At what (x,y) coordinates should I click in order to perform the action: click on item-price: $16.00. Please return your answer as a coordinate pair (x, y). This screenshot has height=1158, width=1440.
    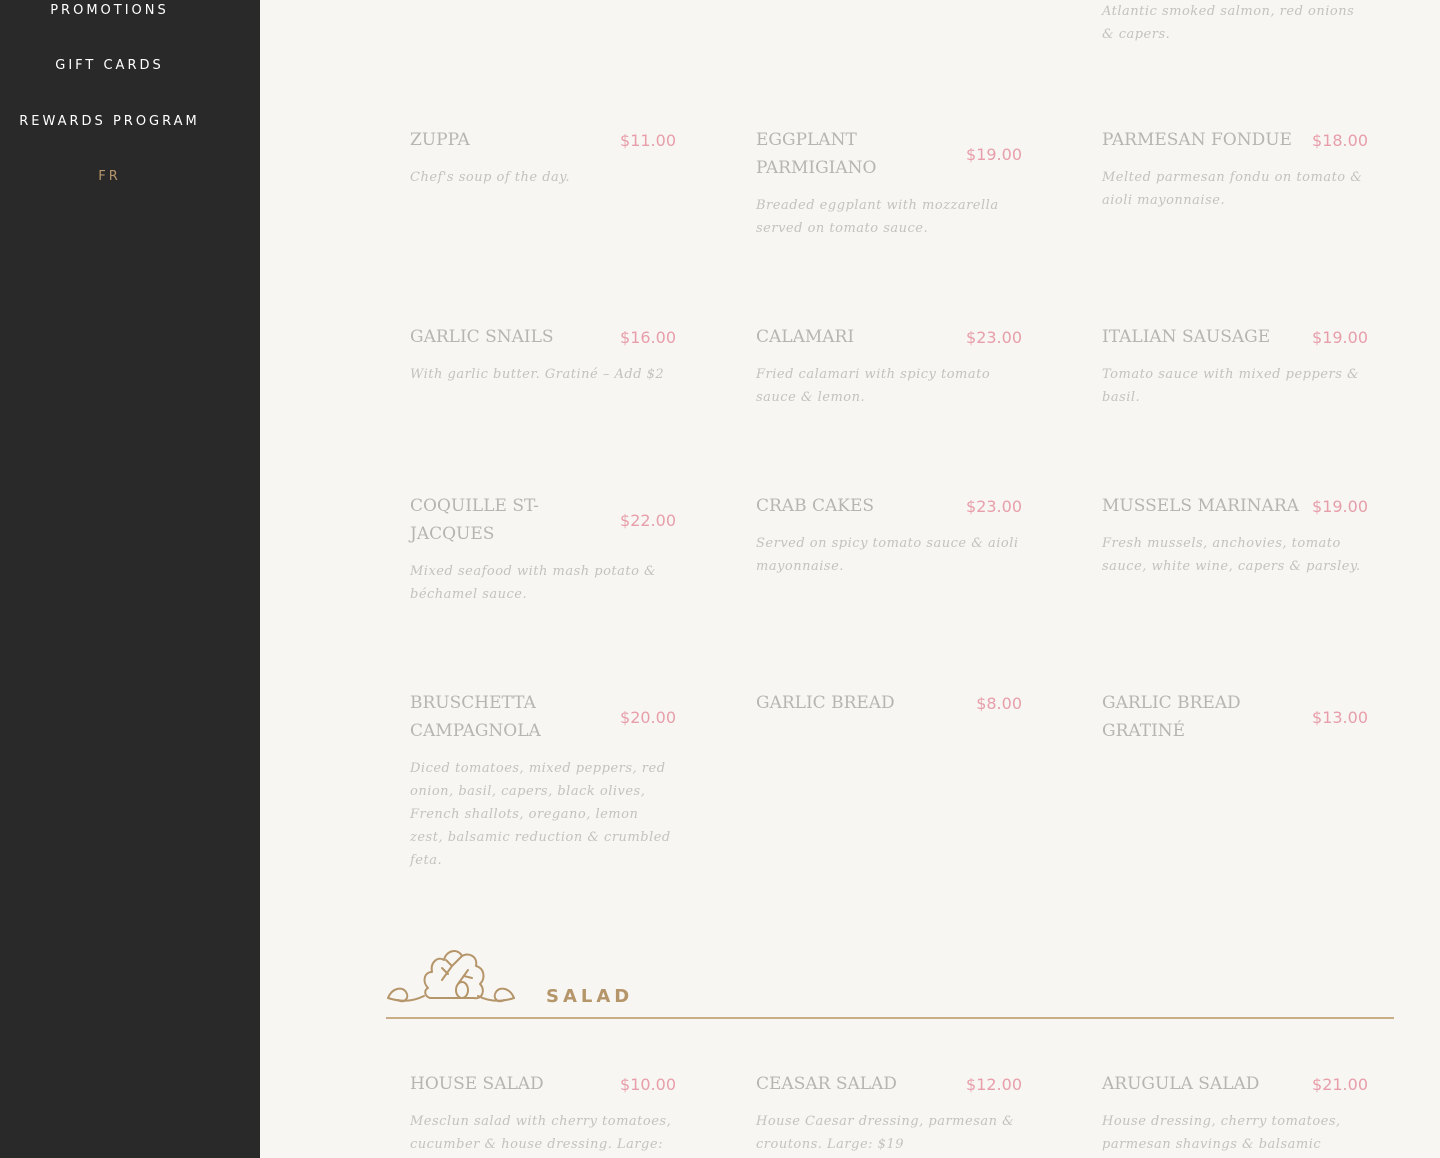
    Looking at the image, I should click on (648, 337).